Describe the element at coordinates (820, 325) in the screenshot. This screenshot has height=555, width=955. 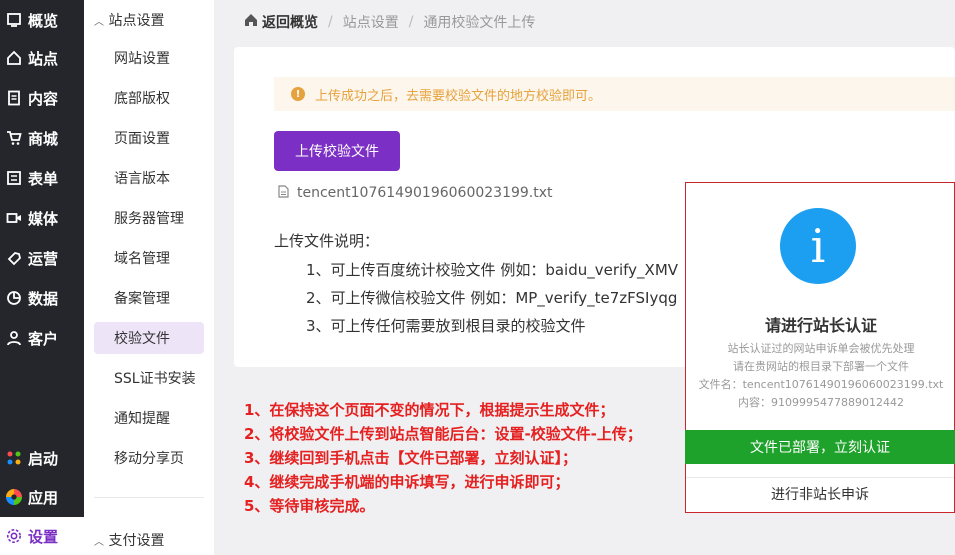
I see `modal-title: 请进行站长认证` at that location.